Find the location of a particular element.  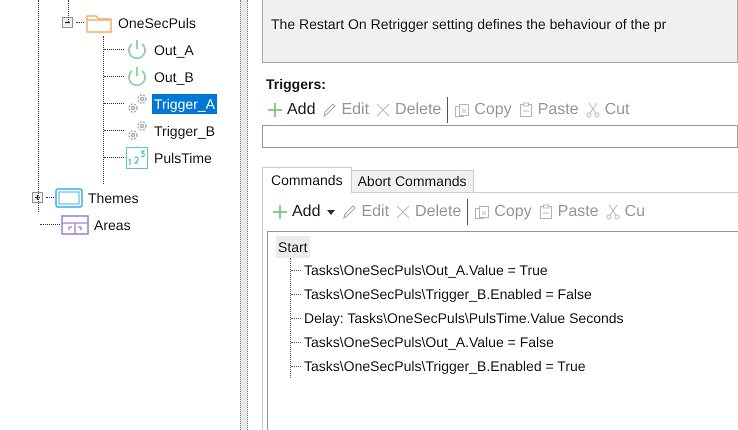

window-icon is located at coordinates (69, 198).